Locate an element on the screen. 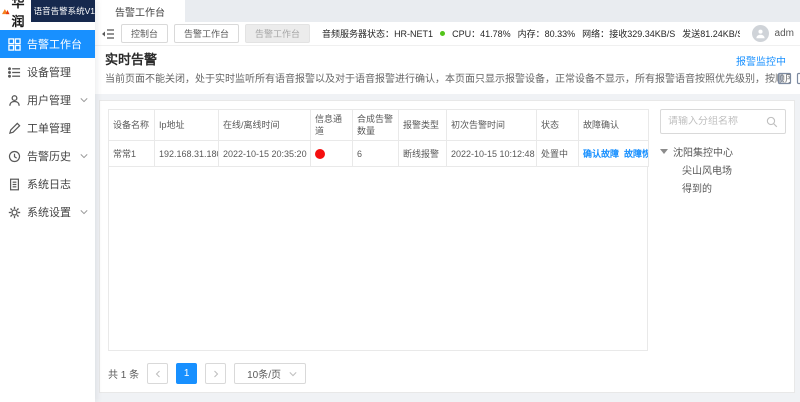  brand-mark-icon is located at coordinates (6, 12).